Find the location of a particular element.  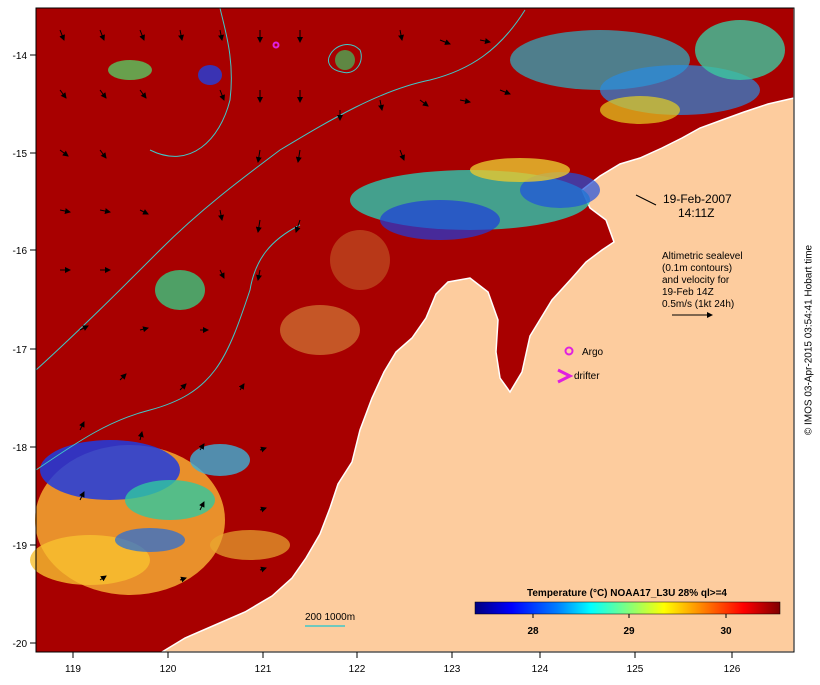

colorbar-tick-28: 28 is located at coordinates (533, 631).